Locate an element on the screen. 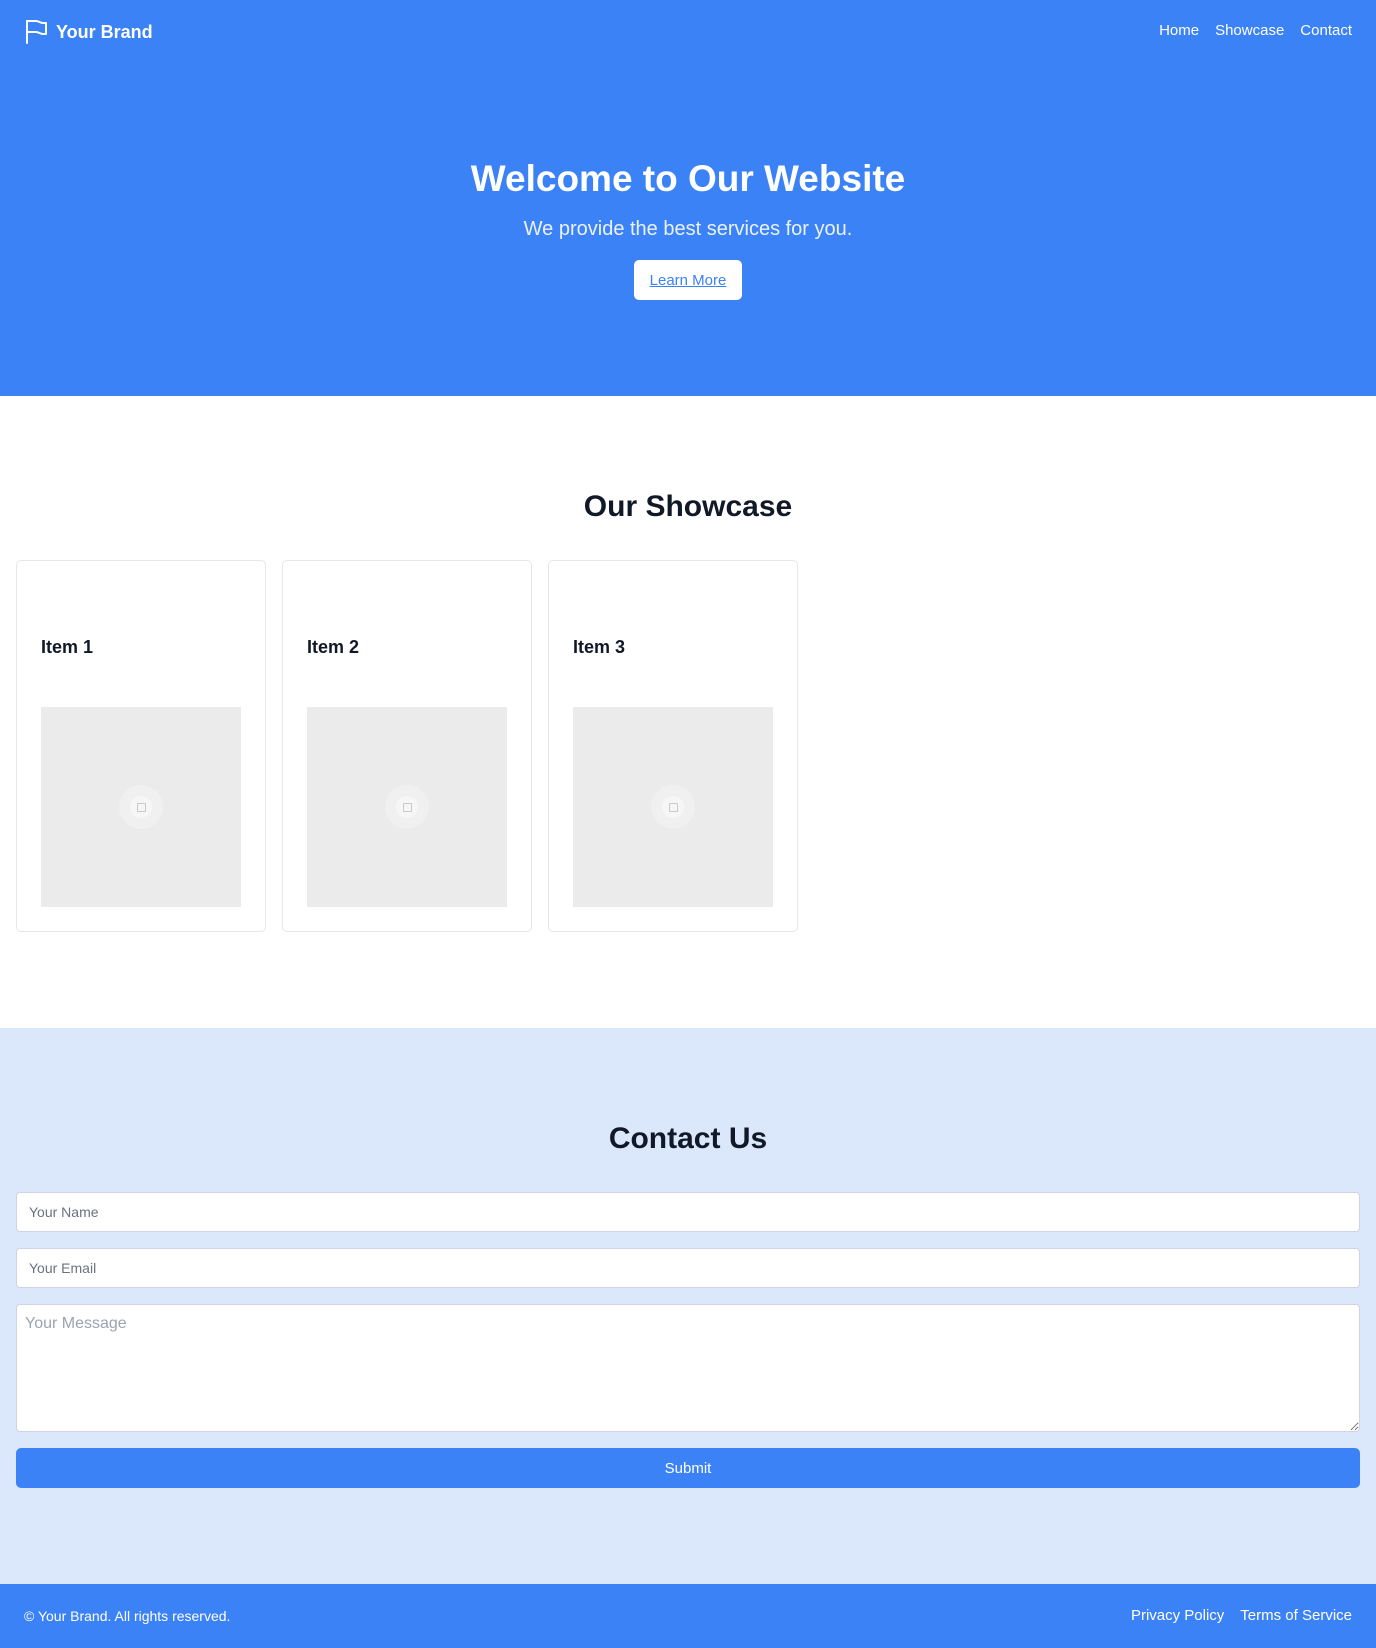 This screenshot has width=1376, height=1648. copyright-text: © Your Brand. All rights reserved. is located at coordinates (127, 1616).